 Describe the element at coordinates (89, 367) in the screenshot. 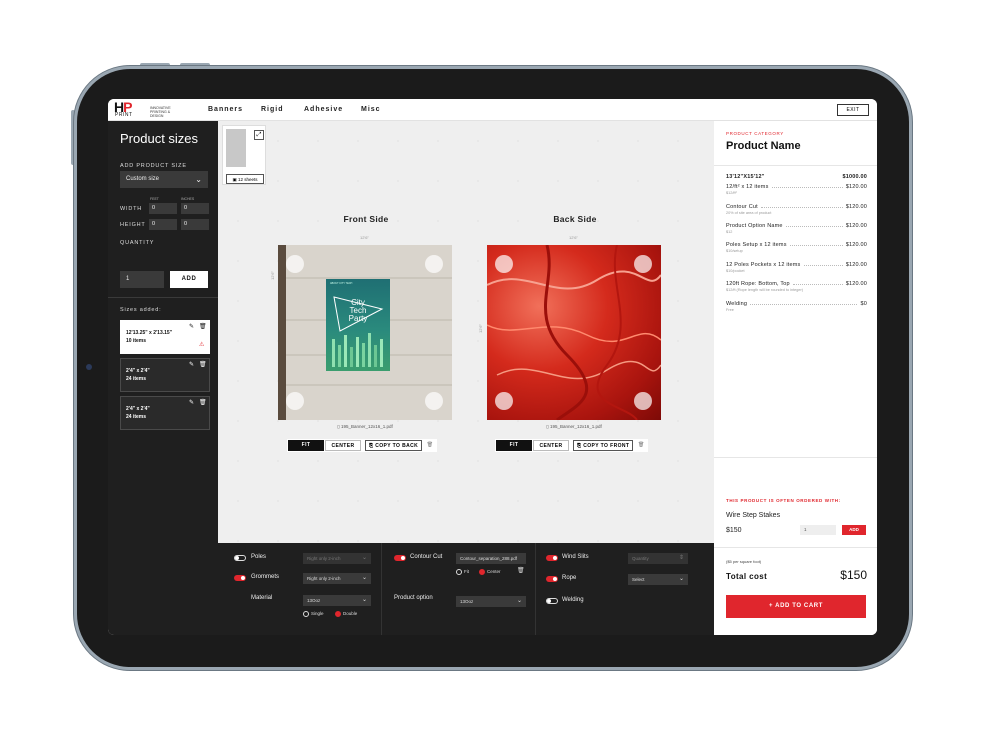

I see `camera-dot` at that location.